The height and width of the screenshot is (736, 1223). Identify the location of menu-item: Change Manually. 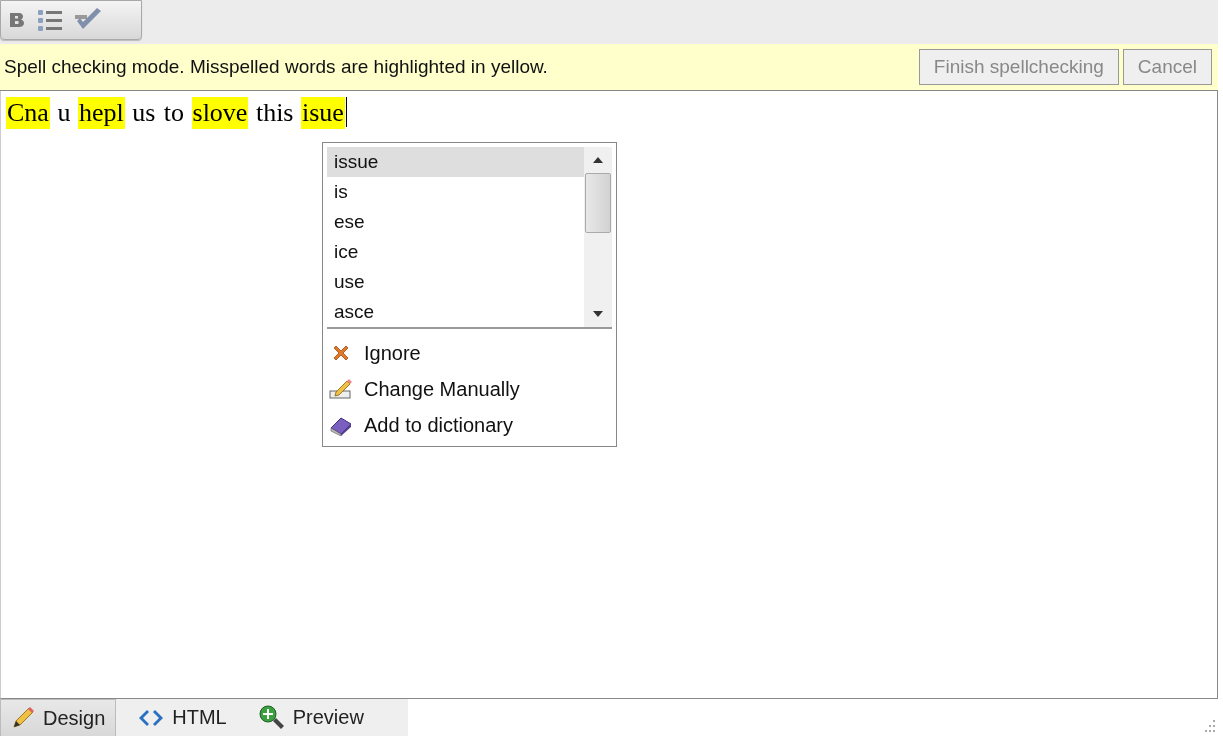
(469, 389).